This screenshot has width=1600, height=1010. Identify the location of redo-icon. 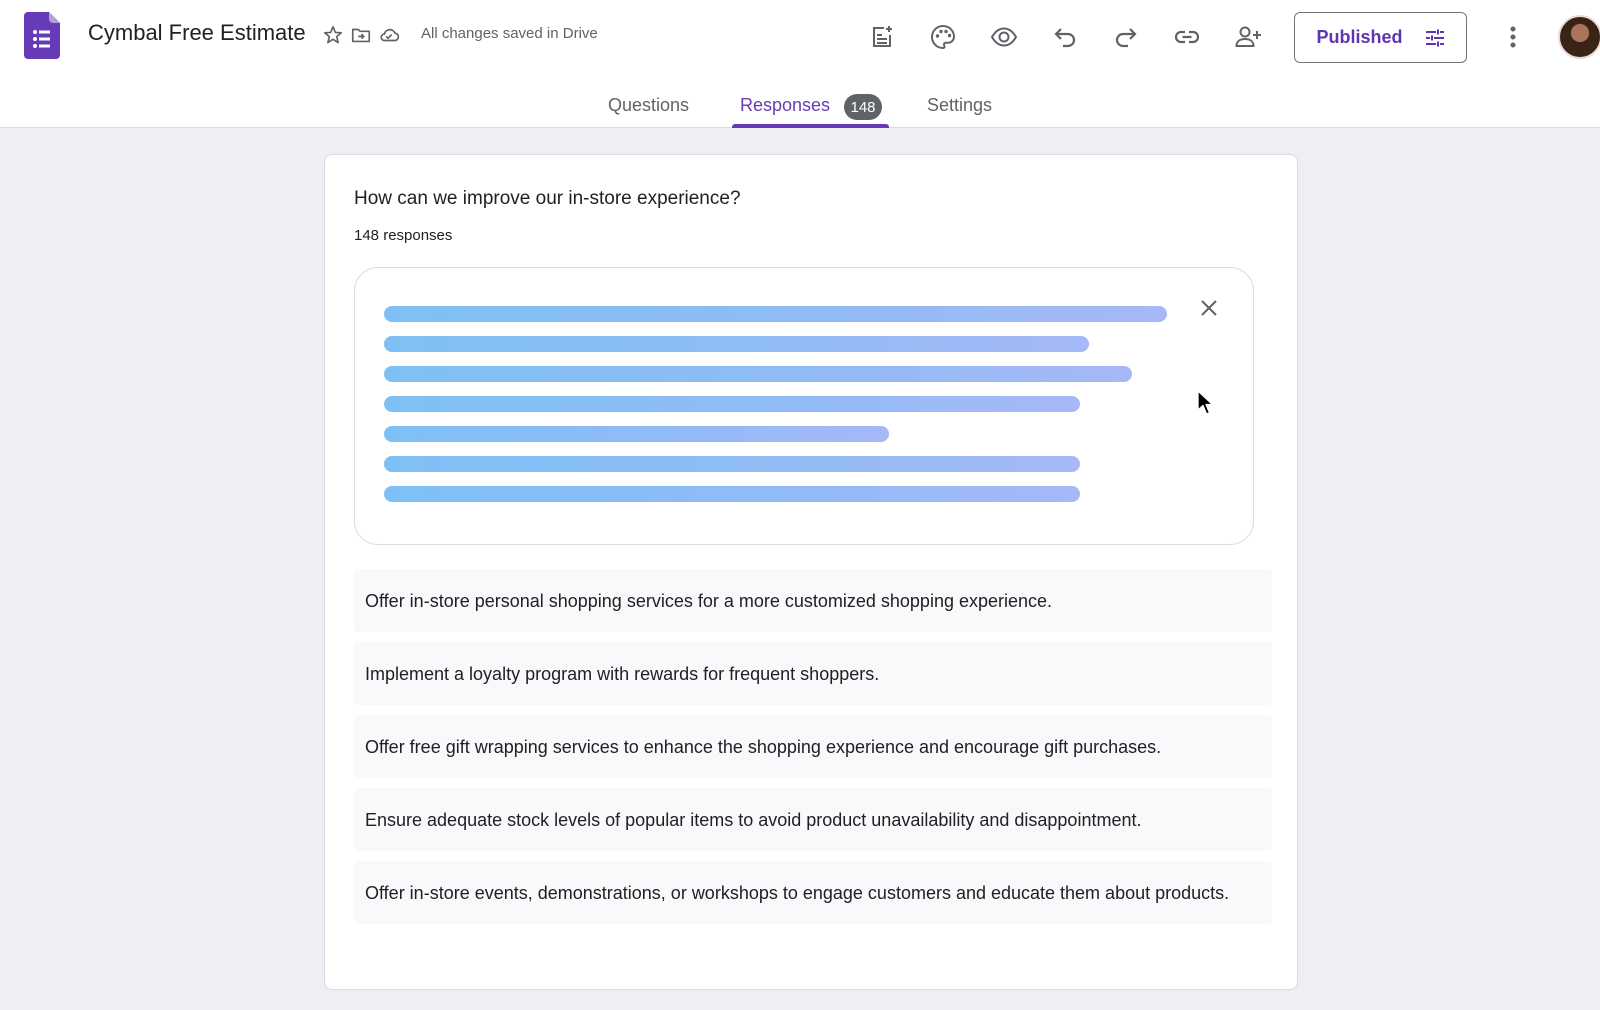
(1126, 38).